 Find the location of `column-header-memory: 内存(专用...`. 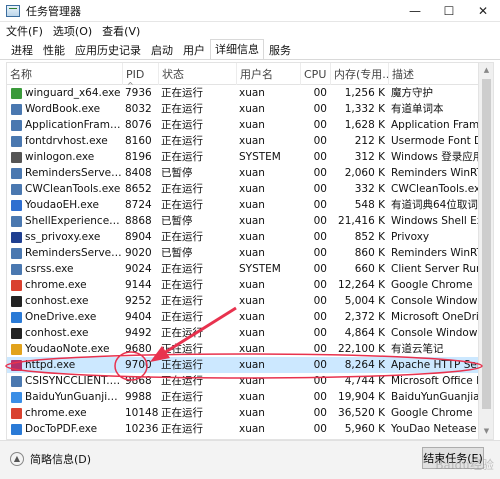

column-header-memory: 内存(专用... is located at coordinates (360, 74).